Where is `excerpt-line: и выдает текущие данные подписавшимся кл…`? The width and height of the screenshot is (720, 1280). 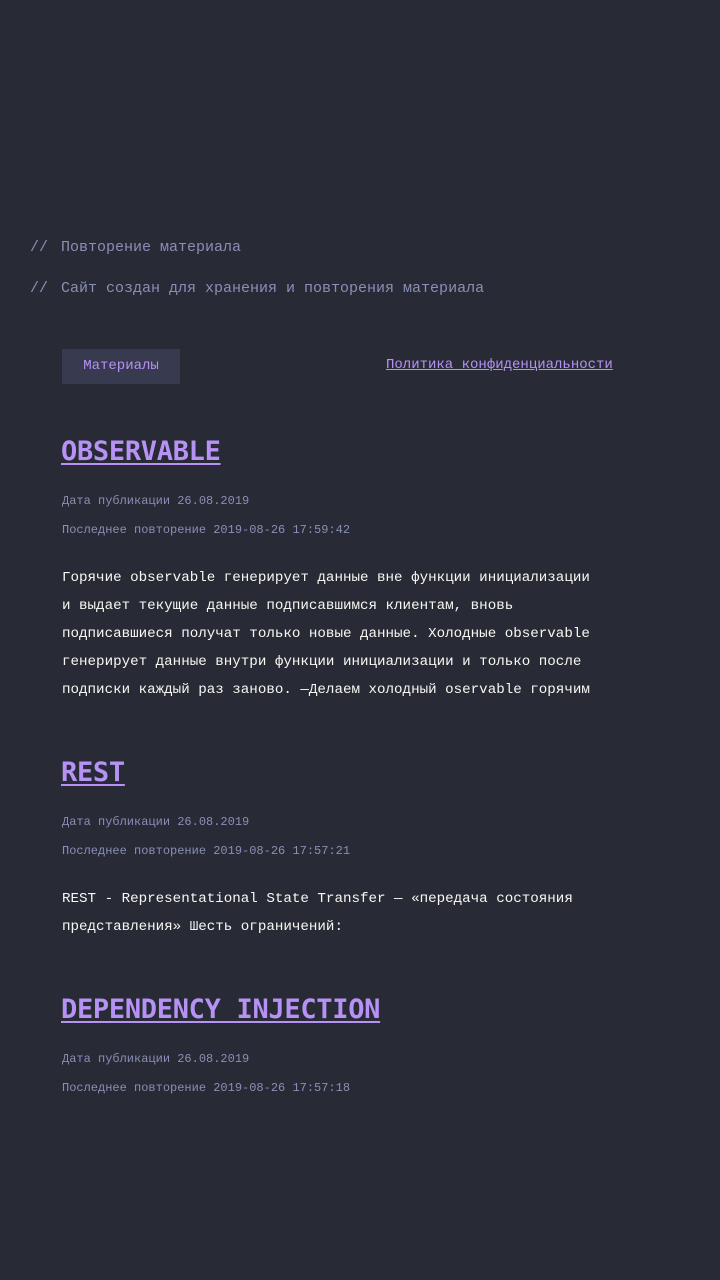 excerpt-line: и выдает текущие данные подписавшимся кл… is located at coordinates (288, 606).